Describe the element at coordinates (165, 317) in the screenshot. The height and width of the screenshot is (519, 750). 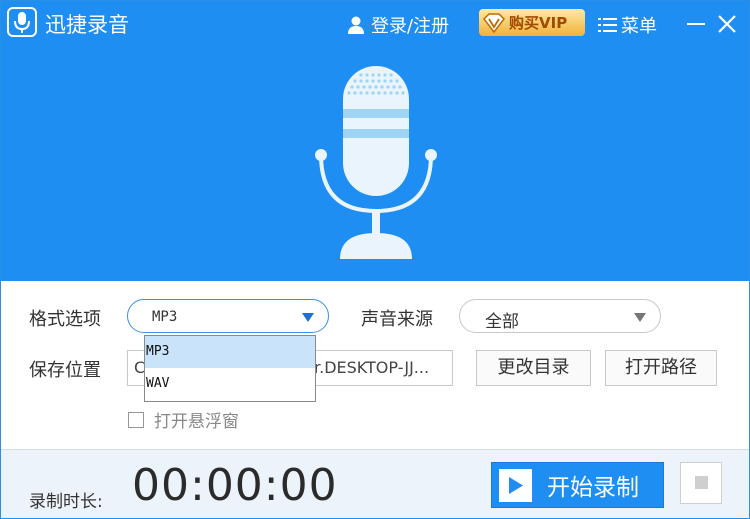
I see `format-value: MP3` at that location.